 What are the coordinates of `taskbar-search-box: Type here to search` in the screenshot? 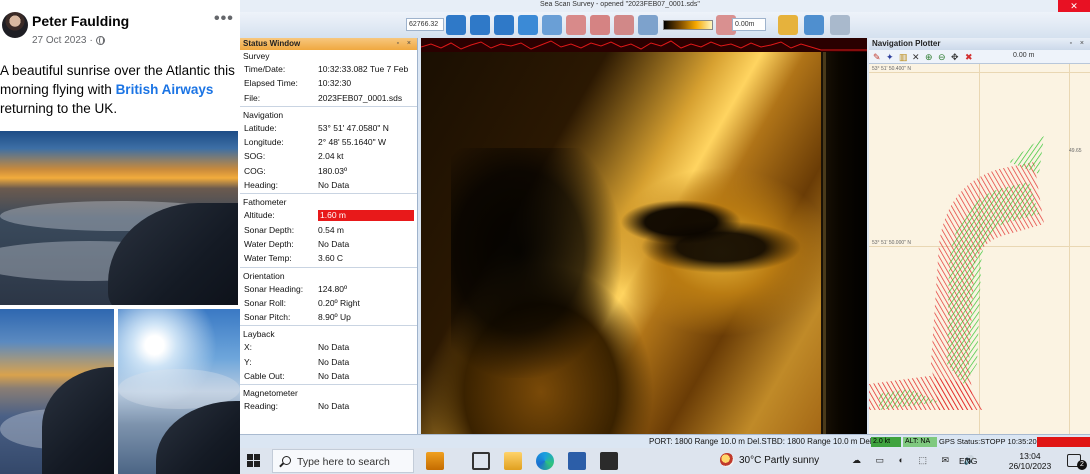 It's located at (343, 461).